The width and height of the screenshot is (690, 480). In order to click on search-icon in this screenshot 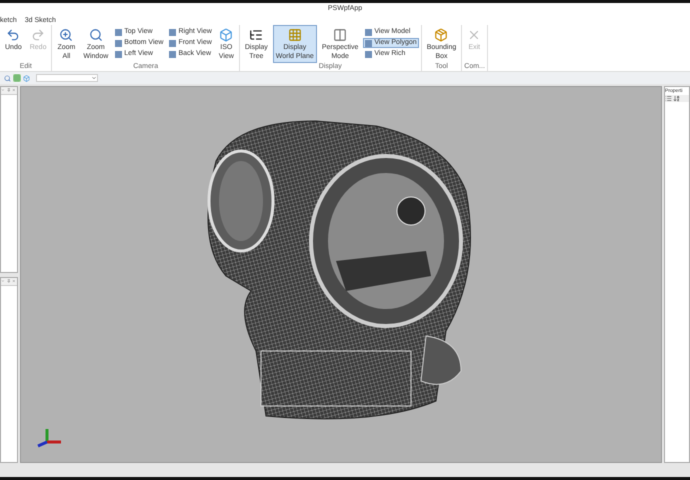, I will do `click(7, 78)`.